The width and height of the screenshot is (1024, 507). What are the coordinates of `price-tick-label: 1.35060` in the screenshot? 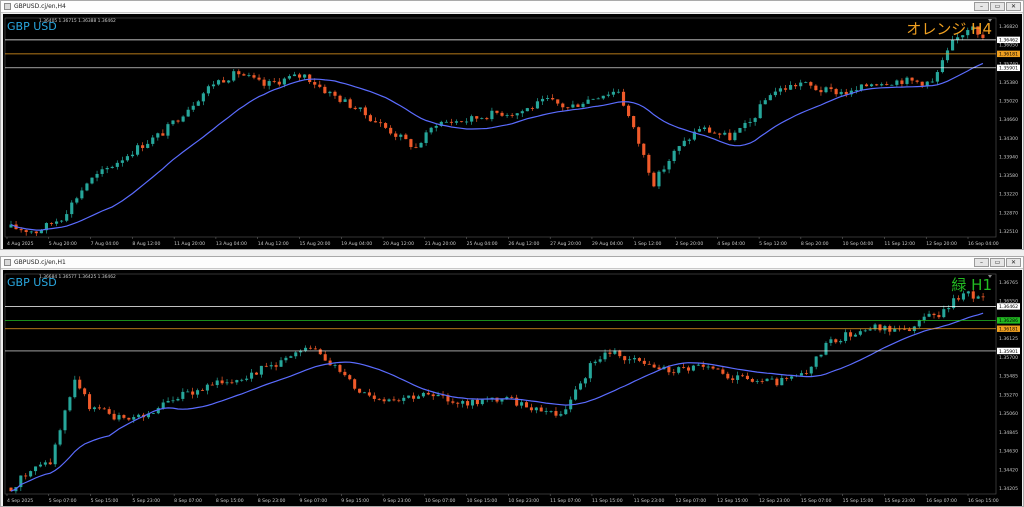 It's located at (1008, 414).